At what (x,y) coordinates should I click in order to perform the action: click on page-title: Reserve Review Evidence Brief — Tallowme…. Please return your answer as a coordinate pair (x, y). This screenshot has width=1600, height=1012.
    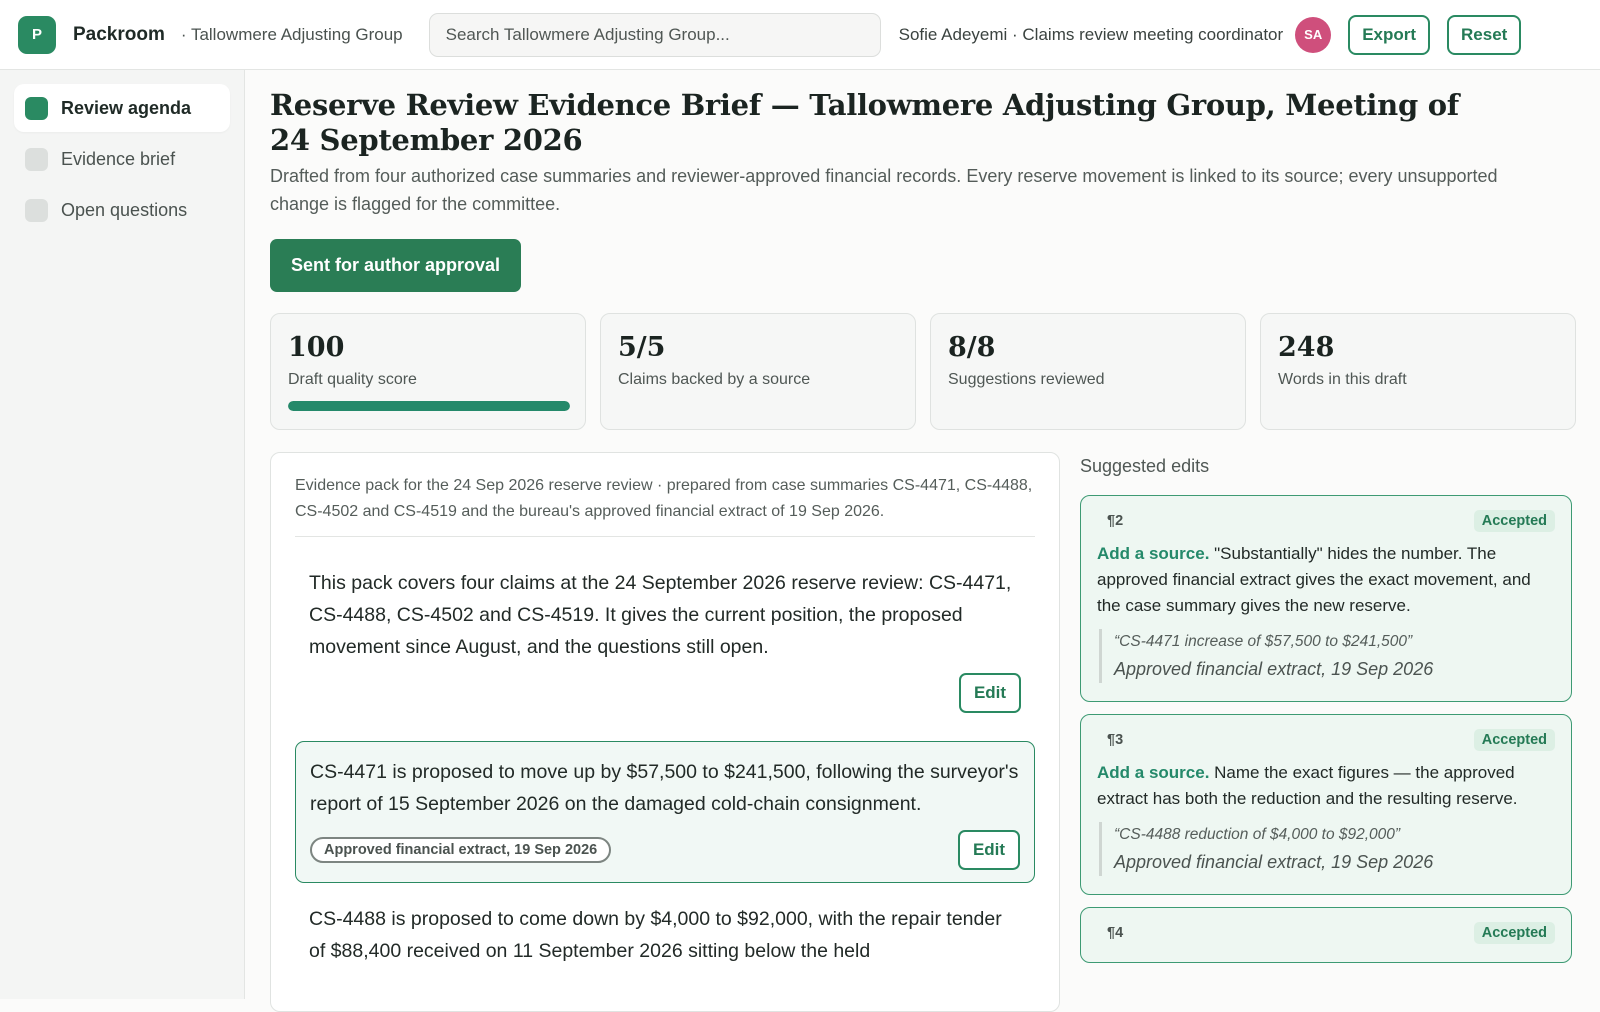
    Looking at the image, I should click on (864, 122).